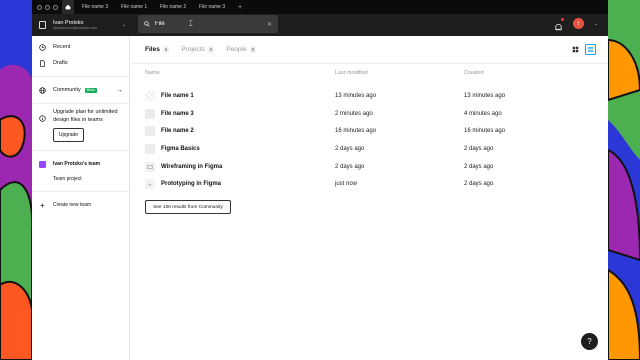 The height and width of the screenshot is (360, 640). Describe the element at coordinates (119, 90) in the screenshot. I see `arrow-right-icon: →` at that location.